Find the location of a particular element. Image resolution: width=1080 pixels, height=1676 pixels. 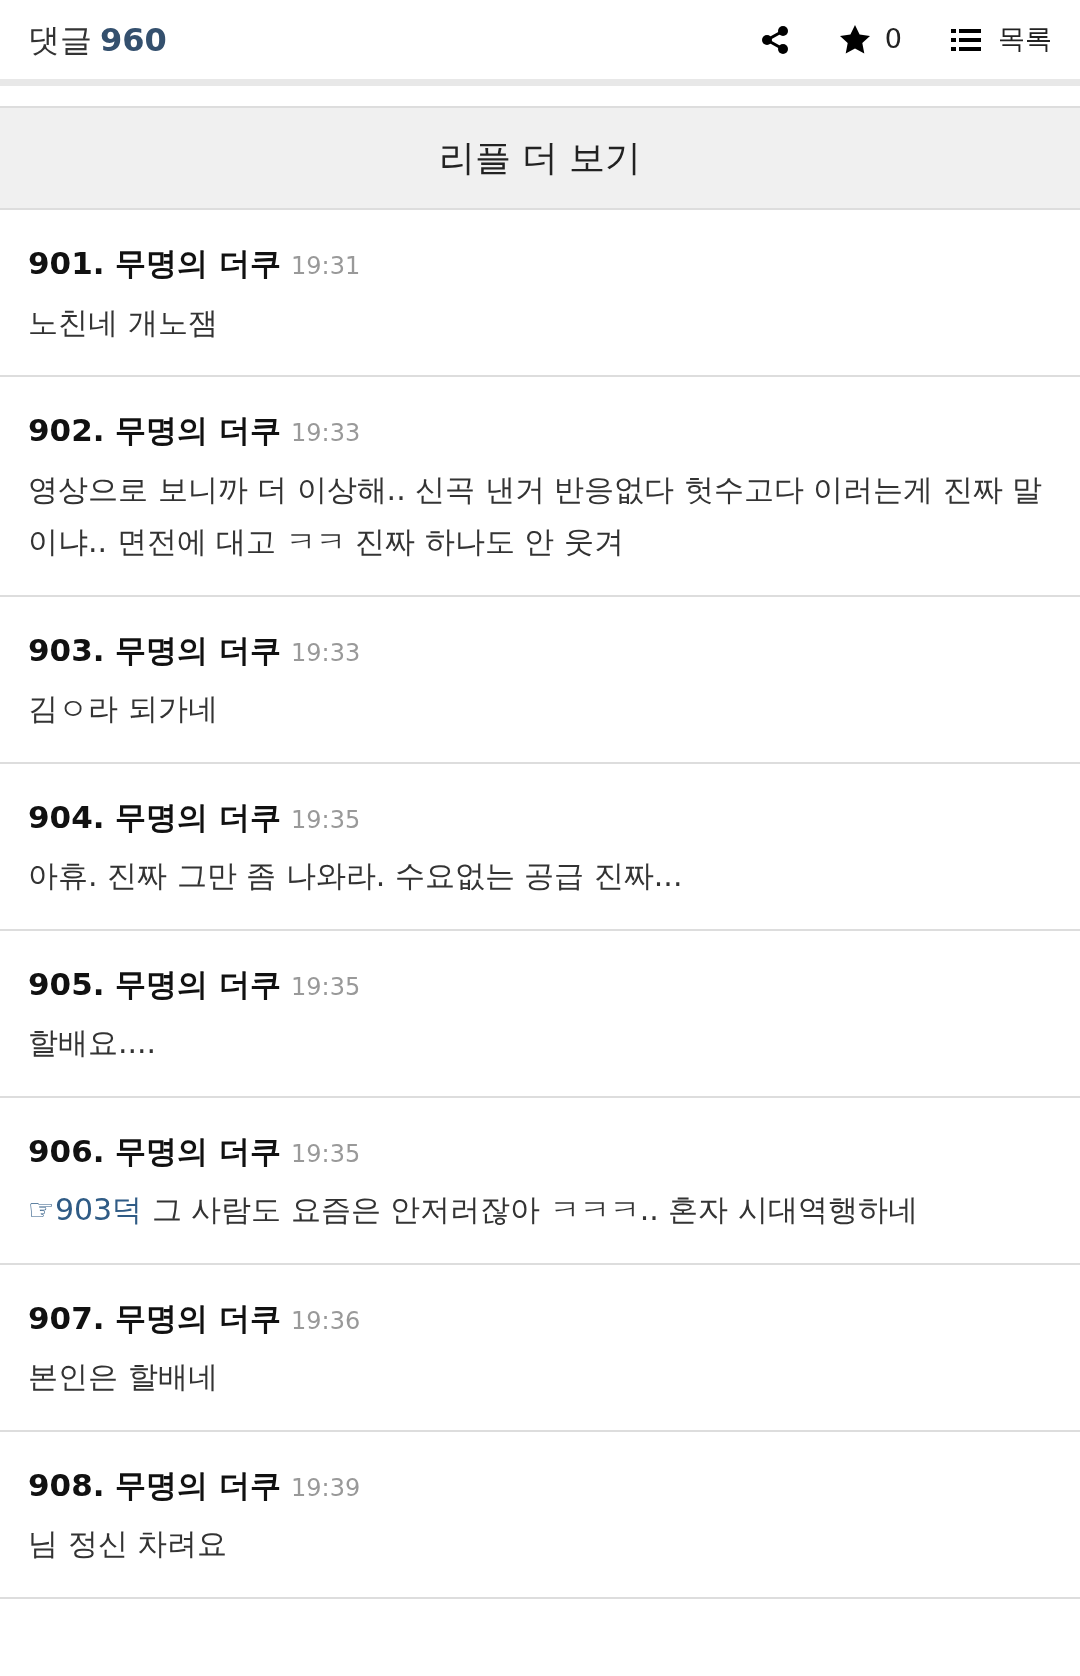

comment-author: 901. 무명의 더쿠 is located at coordinates (155, 263).